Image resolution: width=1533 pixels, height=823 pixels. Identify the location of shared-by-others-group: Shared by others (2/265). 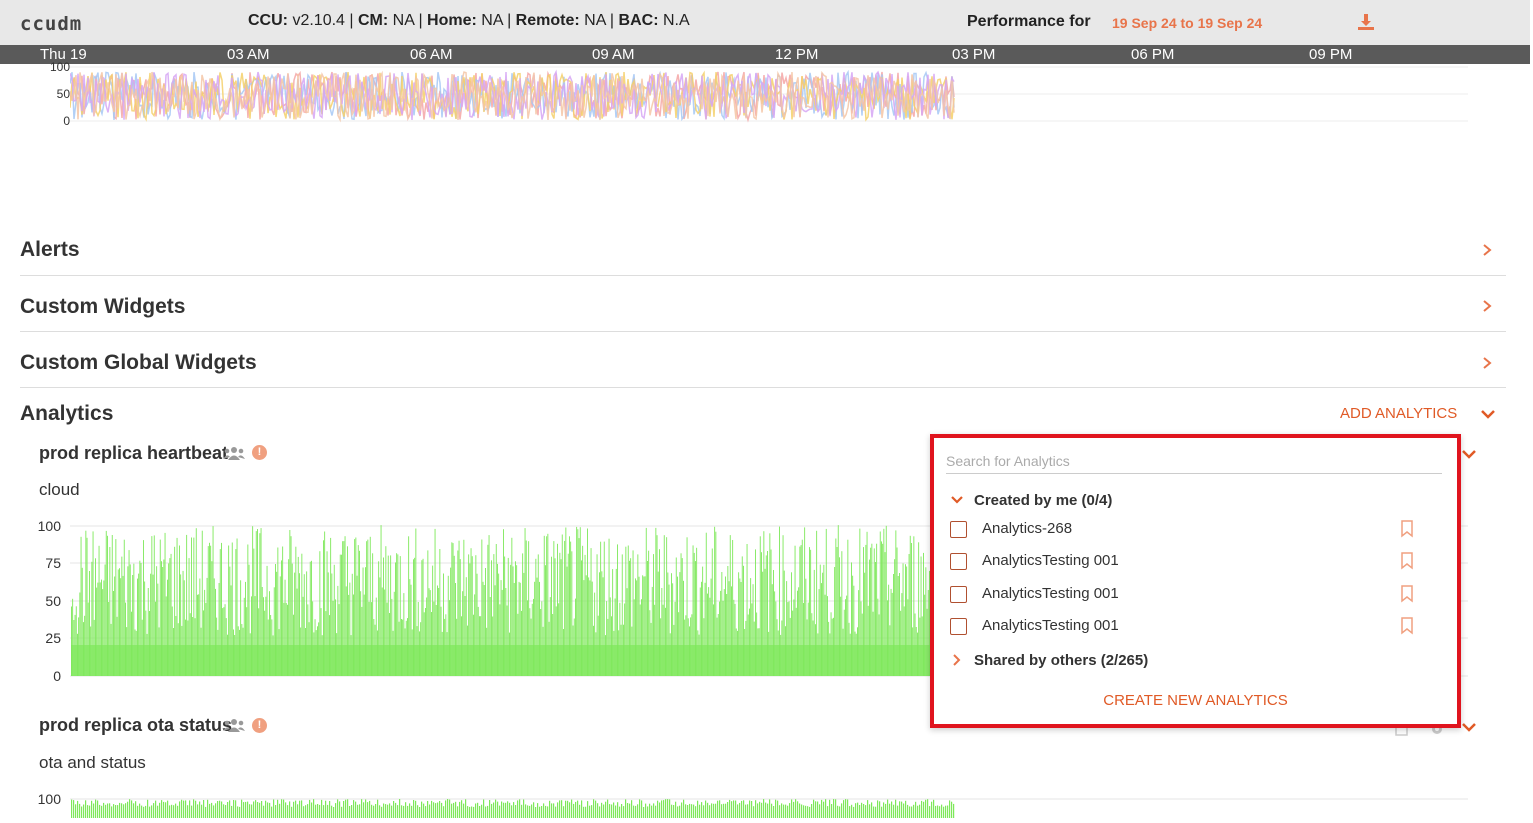
(1049, 660).